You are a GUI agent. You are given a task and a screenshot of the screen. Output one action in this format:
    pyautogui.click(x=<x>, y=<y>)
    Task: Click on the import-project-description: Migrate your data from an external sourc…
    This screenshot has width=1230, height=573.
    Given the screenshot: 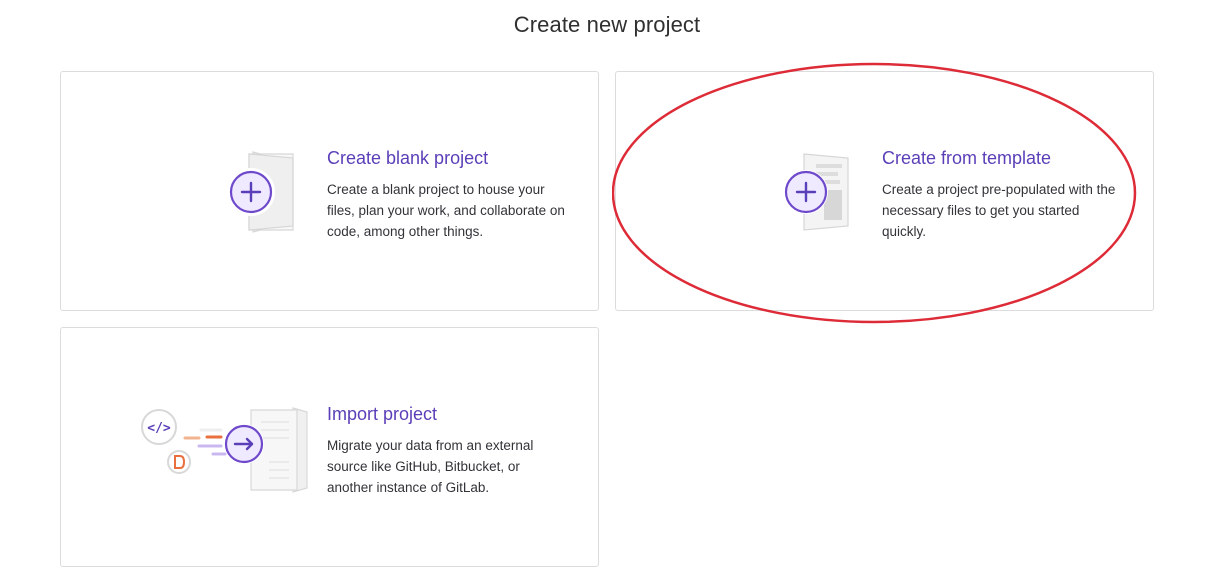 What is the action you would take?
    pyautogui.click(x=430, y=466)
    